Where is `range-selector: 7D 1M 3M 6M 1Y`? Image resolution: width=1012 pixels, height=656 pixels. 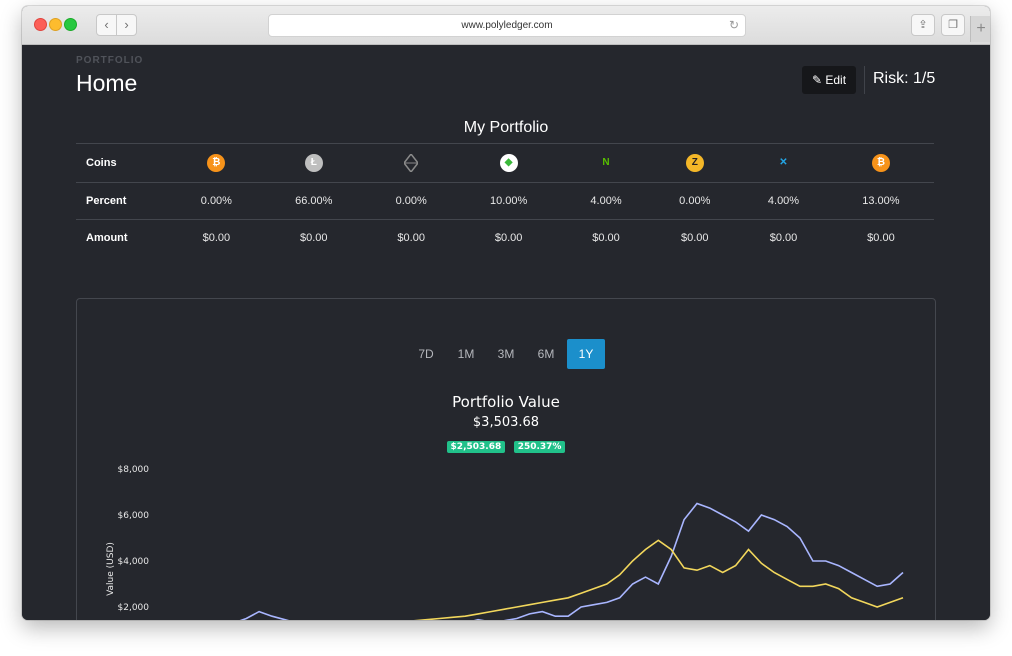
range-selector: 7D 1M 3M 6M 1Y is located at coordinates (506, 354).